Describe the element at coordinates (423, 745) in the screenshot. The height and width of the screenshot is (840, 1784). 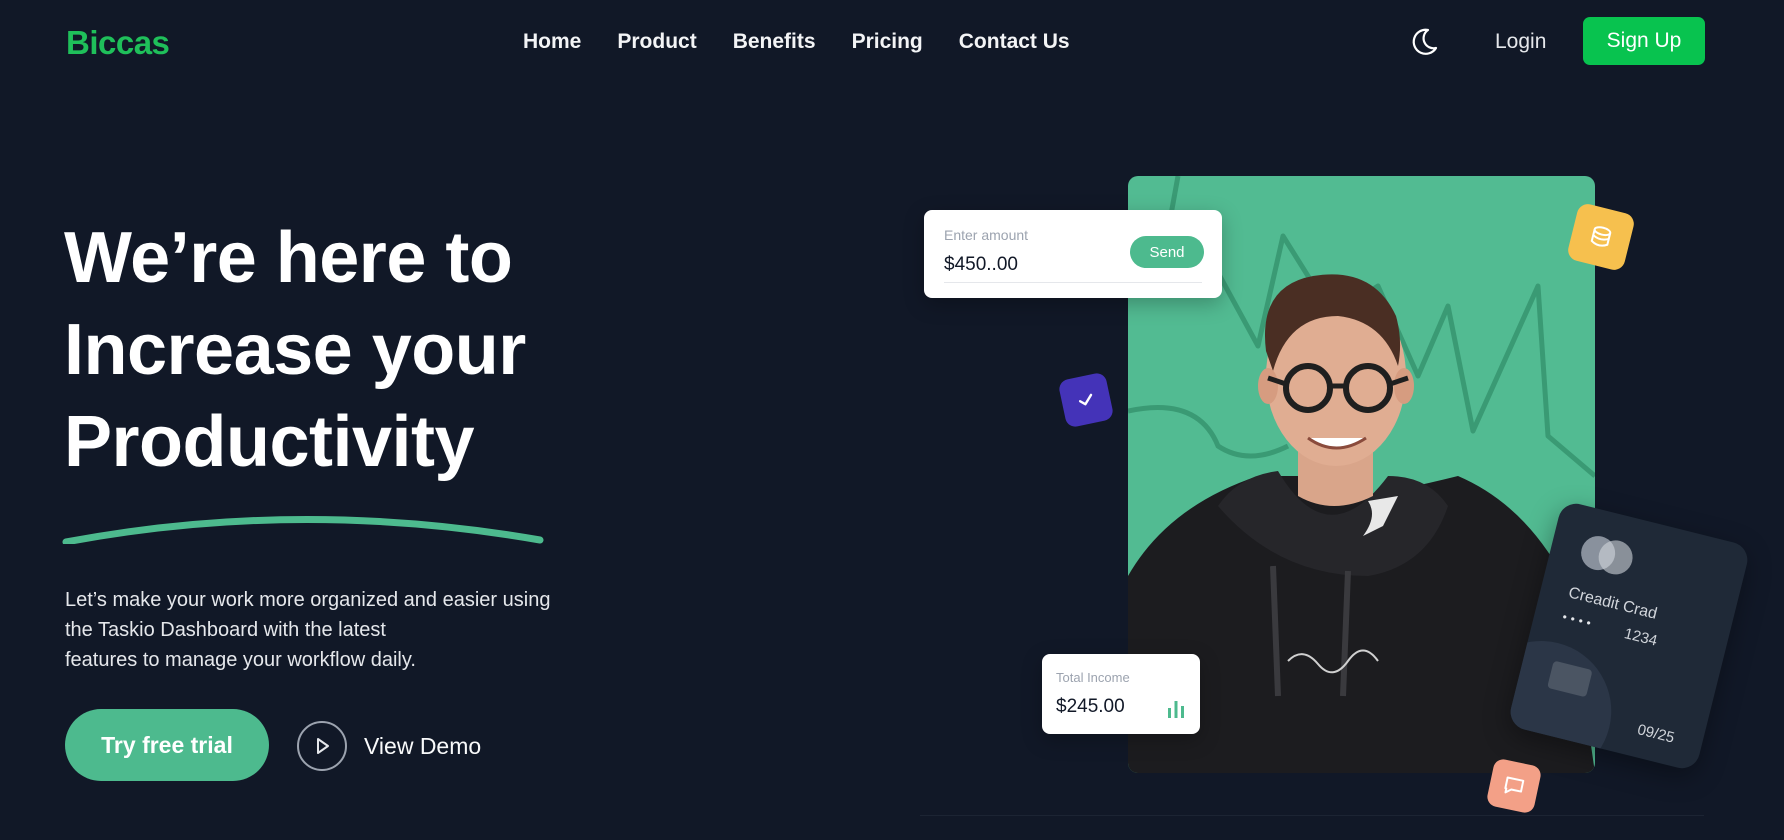
I see `view-demo-label: View Demo` at that location.